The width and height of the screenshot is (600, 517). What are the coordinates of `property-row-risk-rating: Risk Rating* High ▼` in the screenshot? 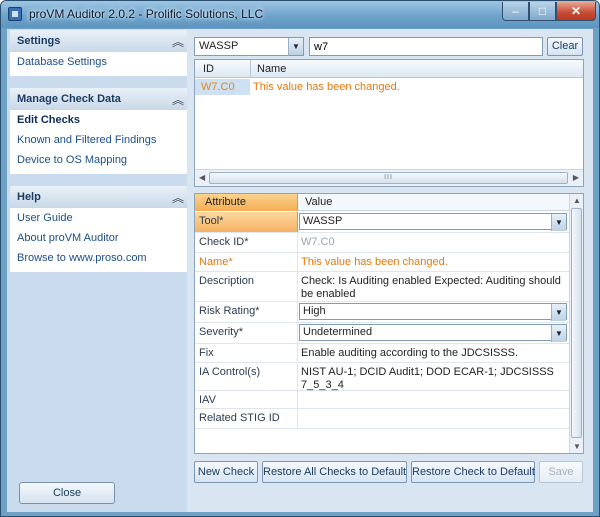 It's located at (382, 312).